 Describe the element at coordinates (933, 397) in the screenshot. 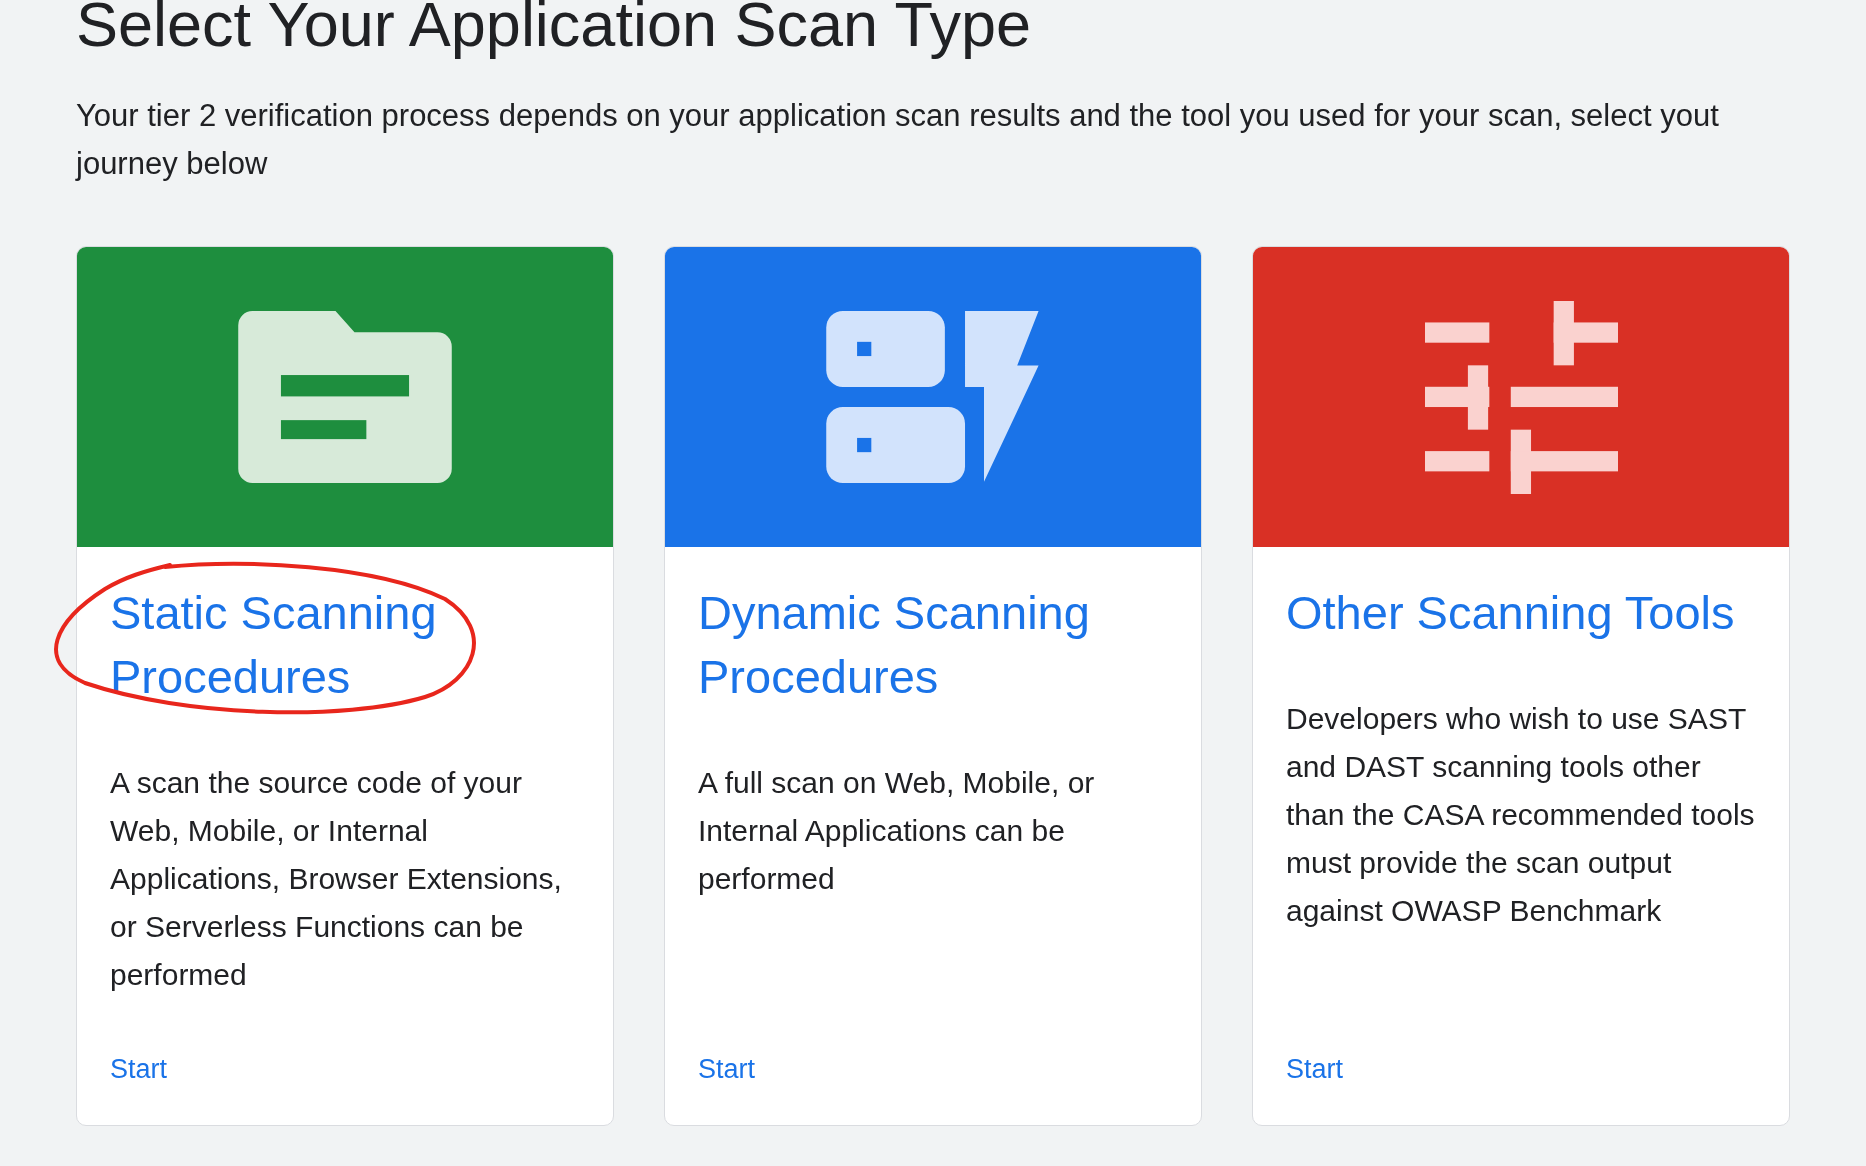

I see `storage-bolt-icon` at that location.